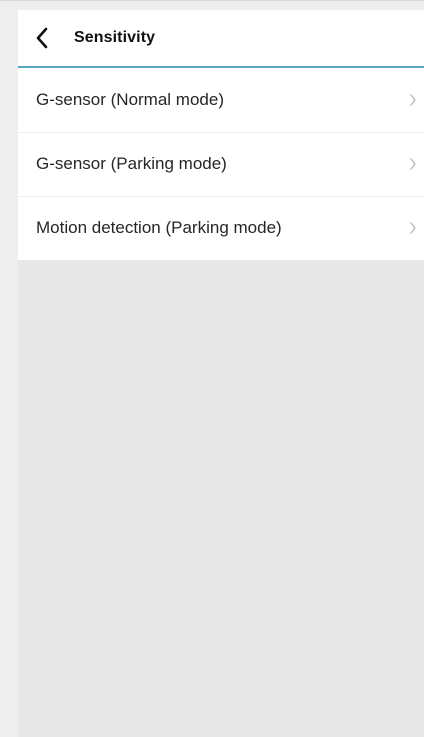 The height and width of the screenshot is (737, 424). Describe the element at coordinates (130, 99) in the screenshot. I see `list-item-label: G-sensor (Normal mode)` at that location.